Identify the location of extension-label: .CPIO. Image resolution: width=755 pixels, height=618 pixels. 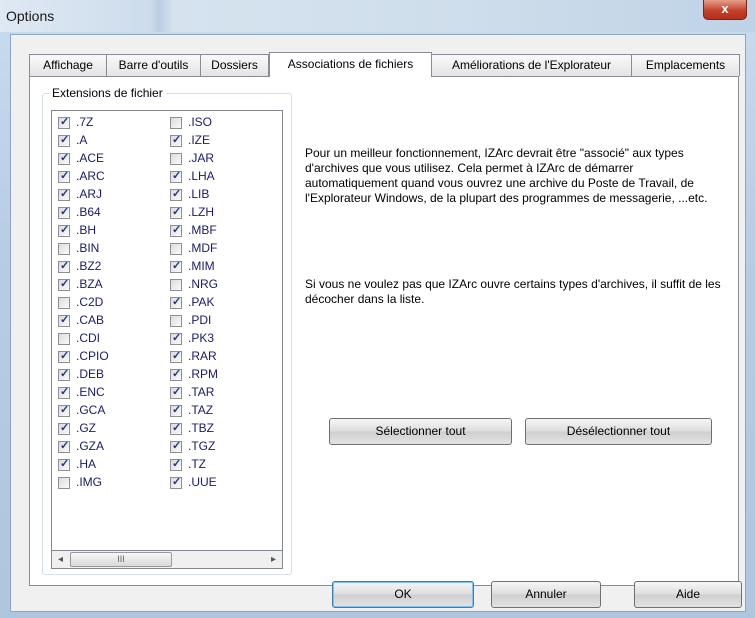
(92, 356).